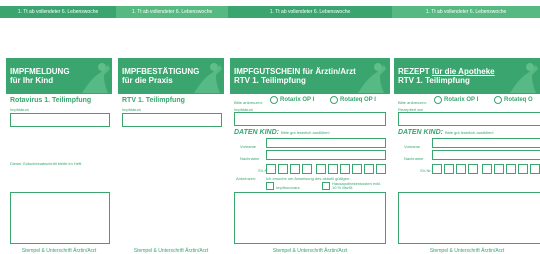 The image size is (540, 254). I want to click on top-label-1: 1. Tt ab vollendeter 6. Lebenswoche, so click(58, 12).